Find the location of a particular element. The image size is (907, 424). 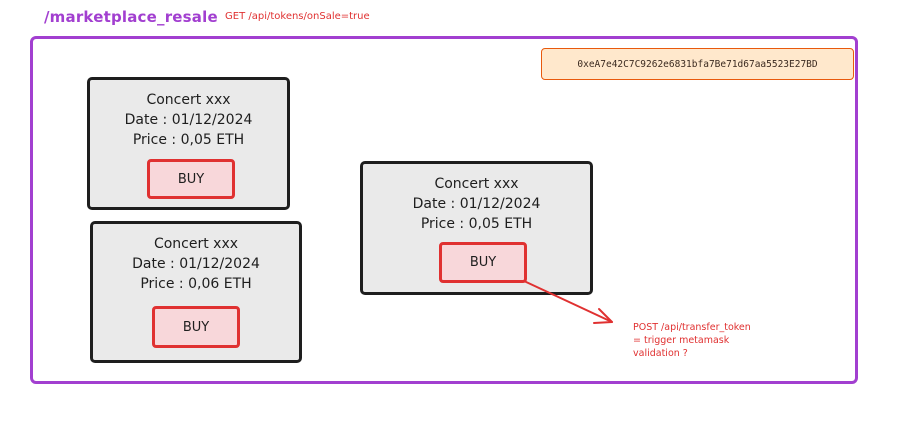

note-line: validation ? is located at coordinates (660, 353).